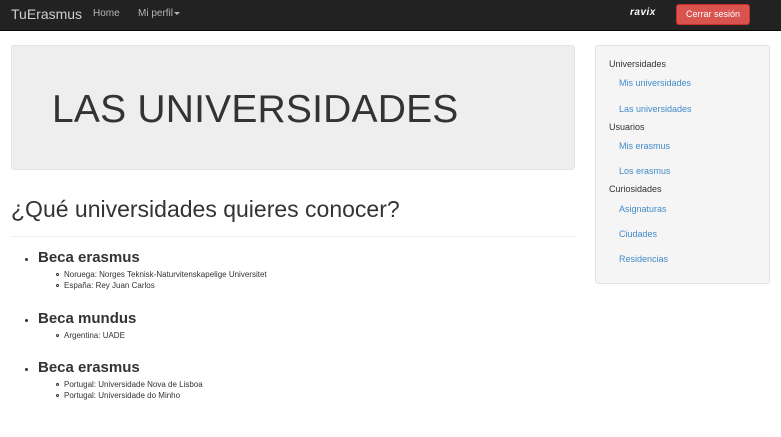 Image resolution: width=781 pixels, height=437 pixels. Describe the element at coordinates (635, 189) in the screenshot. I see `sidebar-header-curiosidades: Curiosidades` at that location.